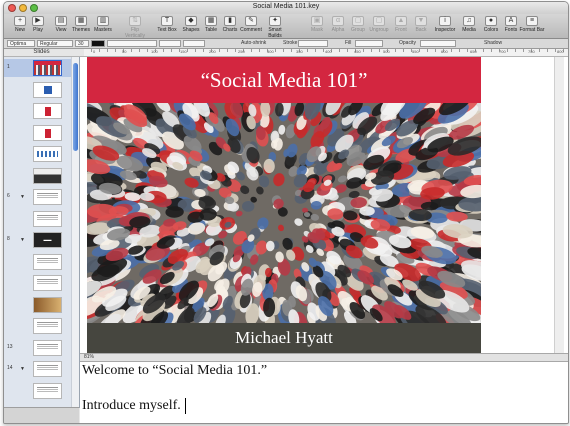  Describe the element at coordinates (251, 30) in the screenshot. I see `toolbar-label: Comment` at that location.